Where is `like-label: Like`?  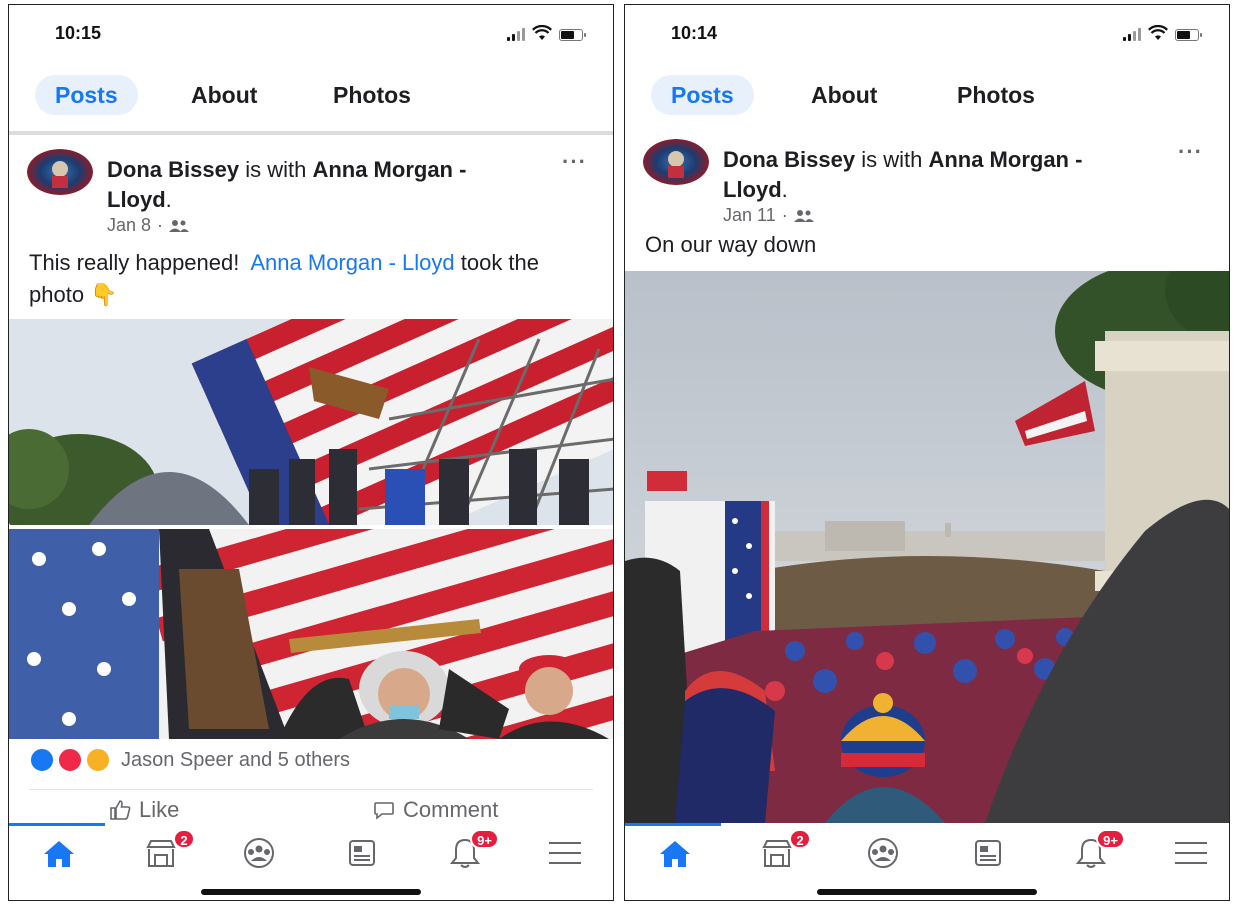
like-label: Like is located at coordinates (159, 809).